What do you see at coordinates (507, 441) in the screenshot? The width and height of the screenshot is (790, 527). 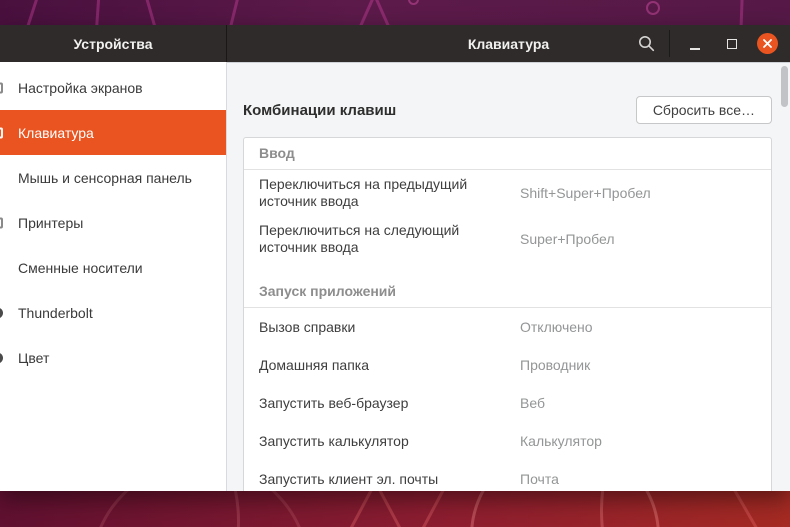 I see `shortcut-row: Запустить калькулятор Калькулятор` at bounding box center [507, 441].